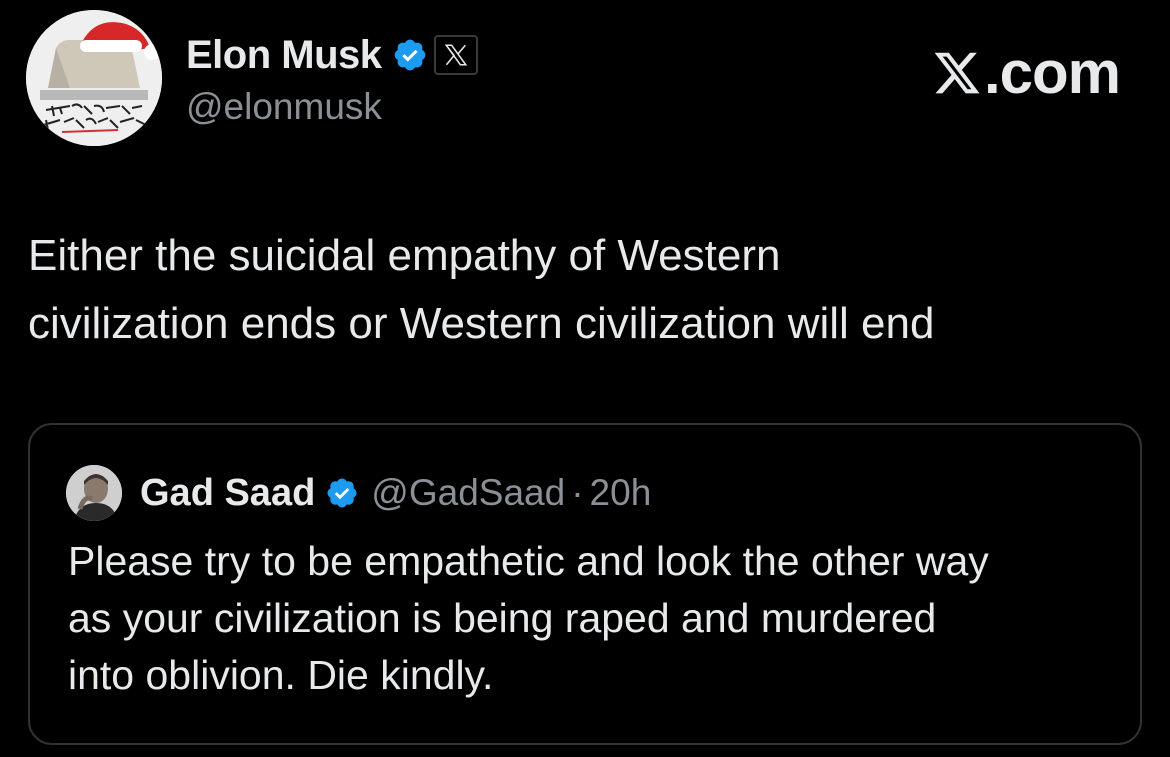  Describe the element at coordinates (227, 493) in the screenshot. I see `quoted-author-display-name: Gad Saad` at that location.